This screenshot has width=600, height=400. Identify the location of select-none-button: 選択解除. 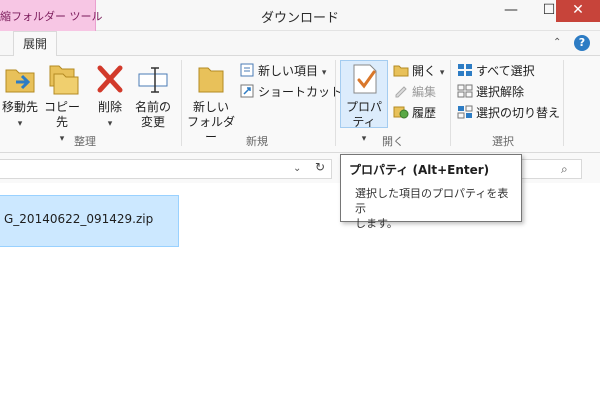
(490, 92).